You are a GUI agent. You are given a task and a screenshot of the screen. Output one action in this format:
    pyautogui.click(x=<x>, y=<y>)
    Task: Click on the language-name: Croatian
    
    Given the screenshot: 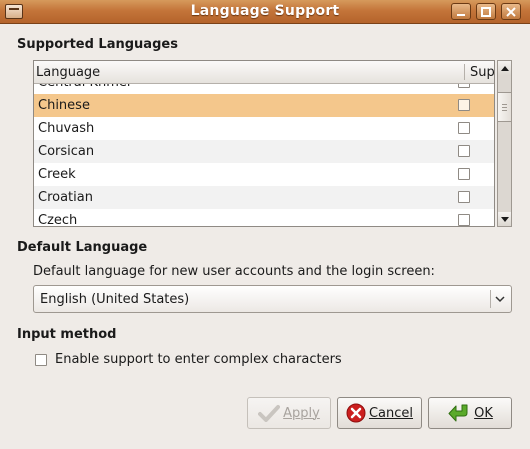 What is the action you would take?
    pyautogui.click(x=65, y=197)
    